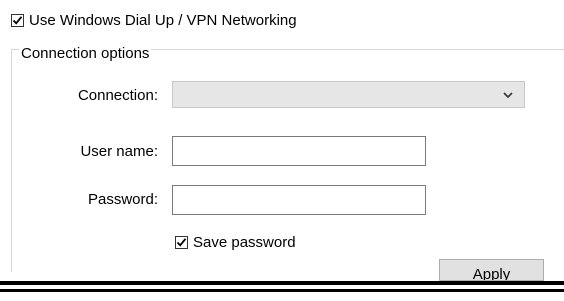 The width and height of the screenshot is (564, 301). Describe the element at coordinates (244, 242) in the screenshot. I see `save-password-label: Save password` at that location.